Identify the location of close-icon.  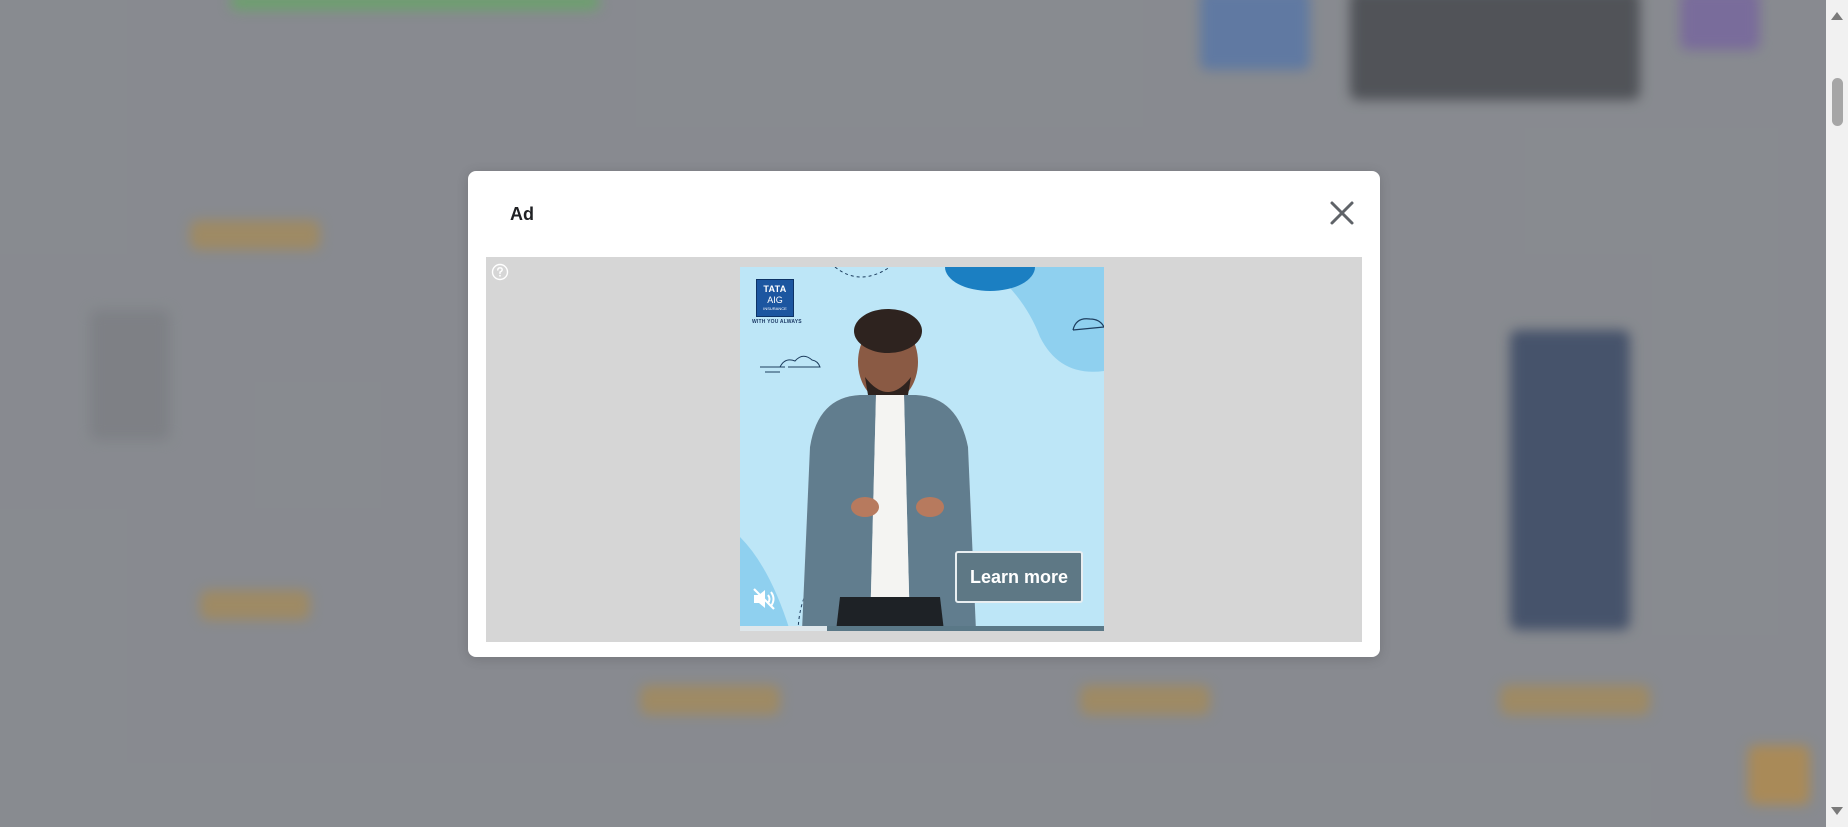
(1342, 213).